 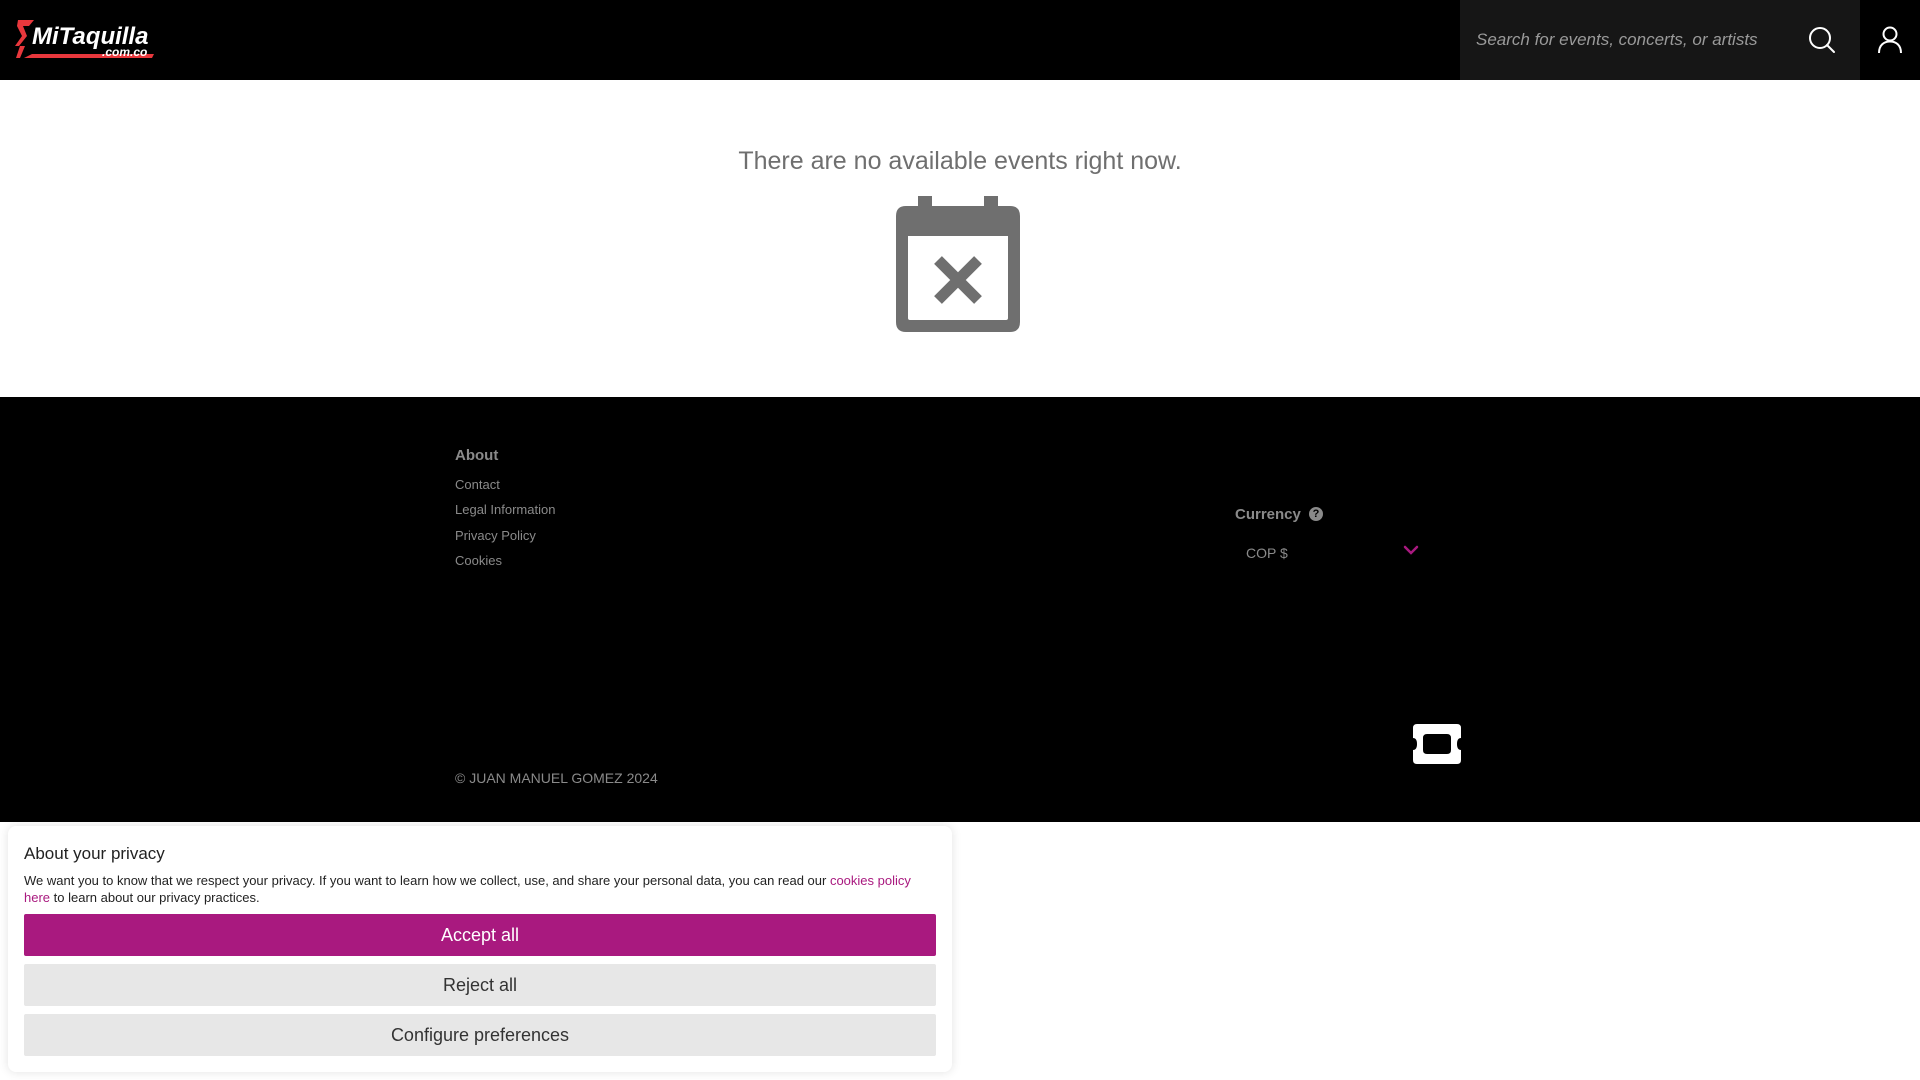 I want to click on search-icon, so click(x=1822, y=40).